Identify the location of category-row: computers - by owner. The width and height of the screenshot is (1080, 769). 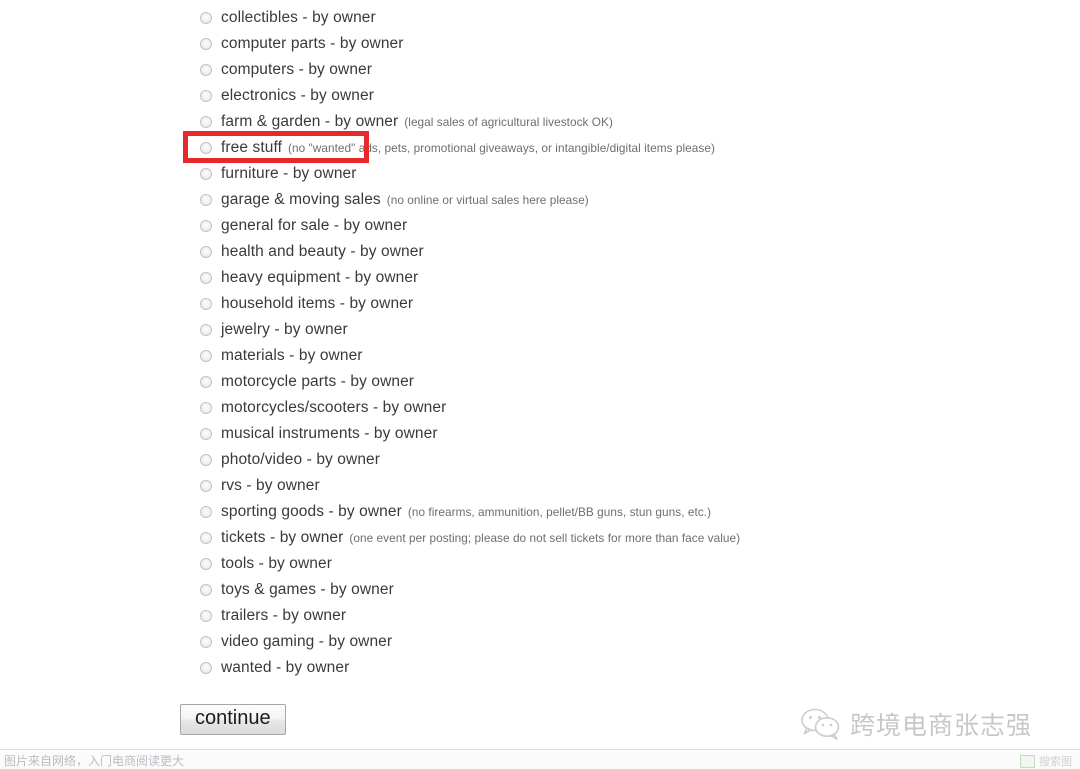
(630, 70).